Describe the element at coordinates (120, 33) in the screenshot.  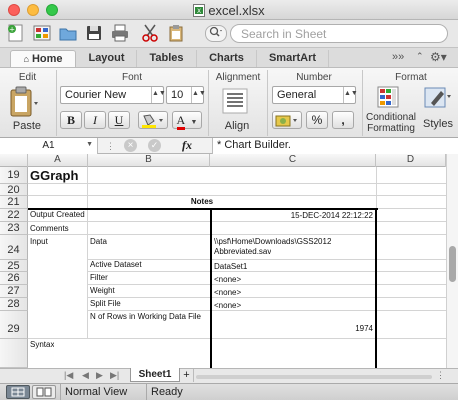
I see `print-icon` at that location.